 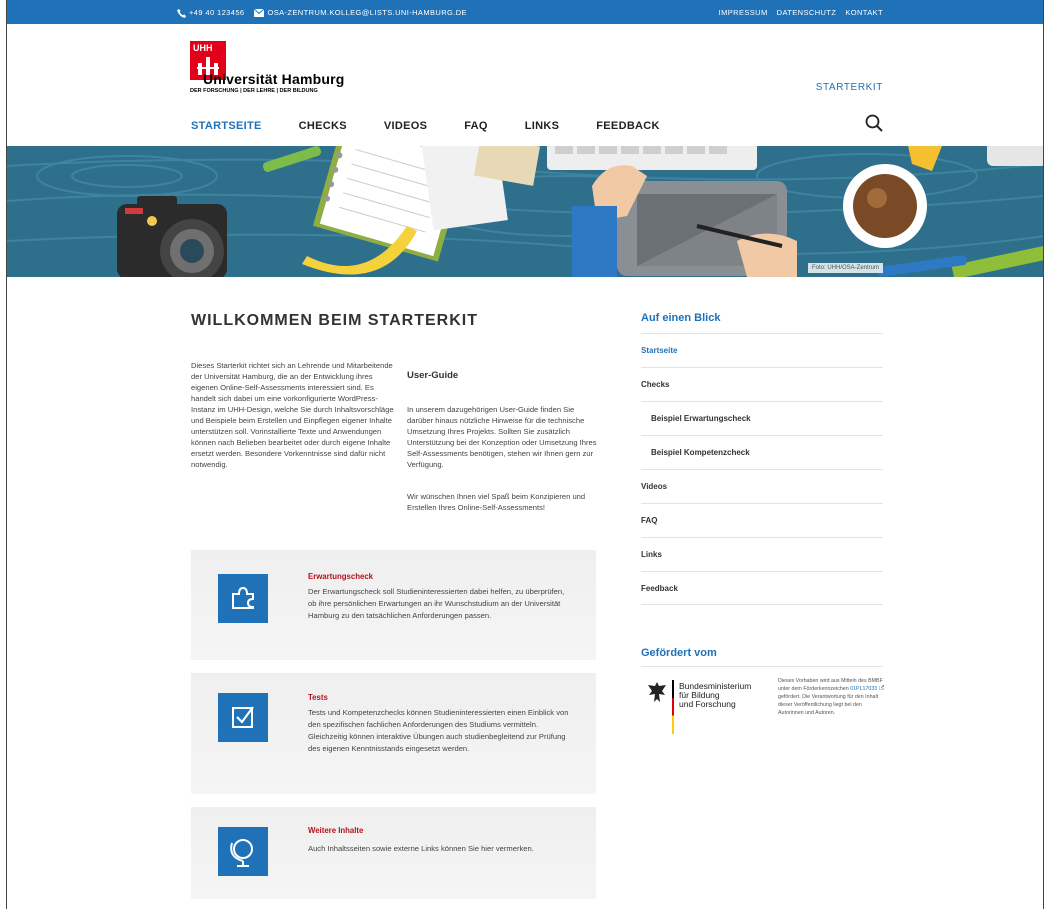 What do you see at coordinates (259, 13) in the screenshot?
I see `mail-icon` at bounding box center [259, 13].